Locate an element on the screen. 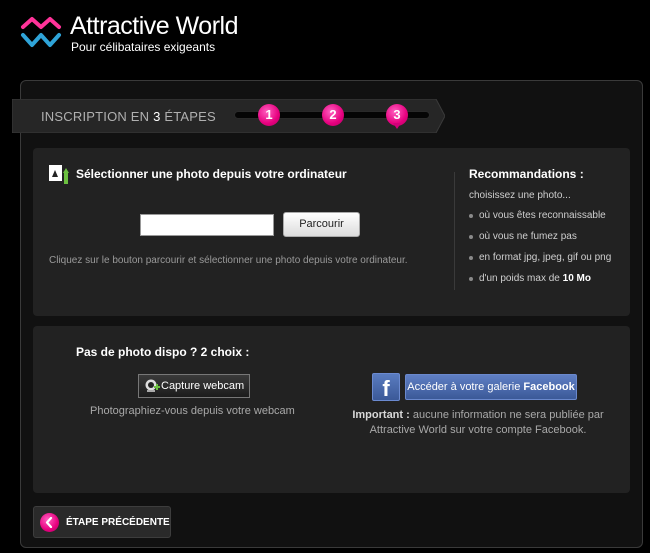 The image size is (650, 553). panel-divider is located at coordinates (454, 231).